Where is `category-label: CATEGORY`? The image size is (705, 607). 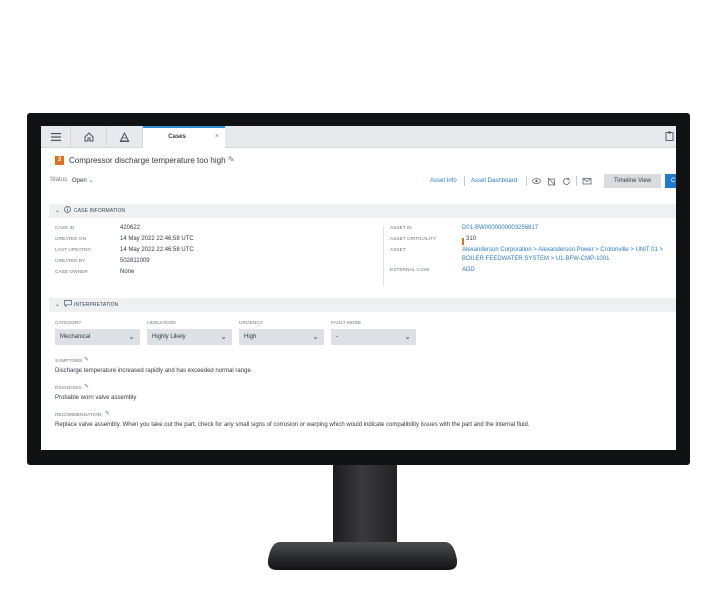 category-label: CATEGORY is located at coordinates (68, 323).